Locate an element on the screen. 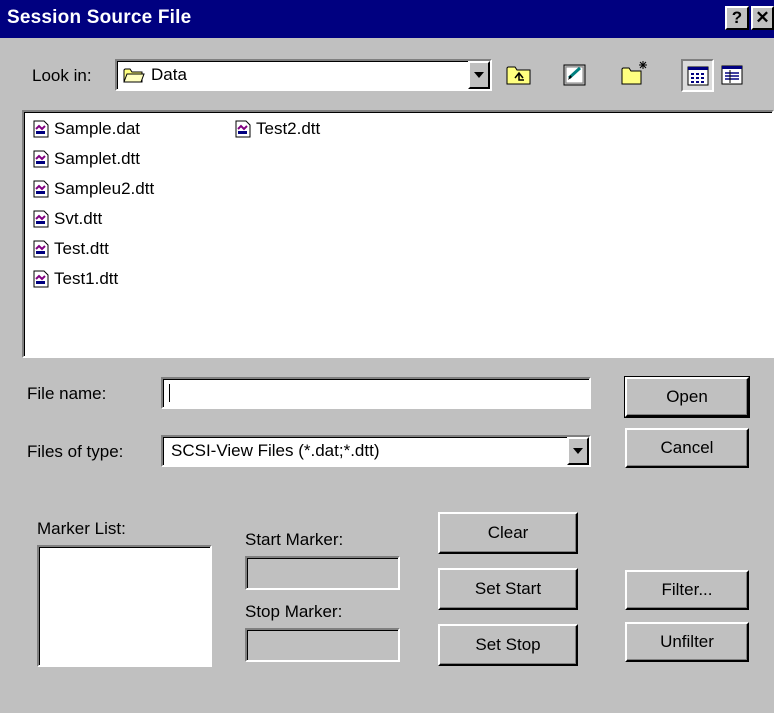 This screenshot has width=774, height=713. stop-marker-field is located at coordinates (322, 645).